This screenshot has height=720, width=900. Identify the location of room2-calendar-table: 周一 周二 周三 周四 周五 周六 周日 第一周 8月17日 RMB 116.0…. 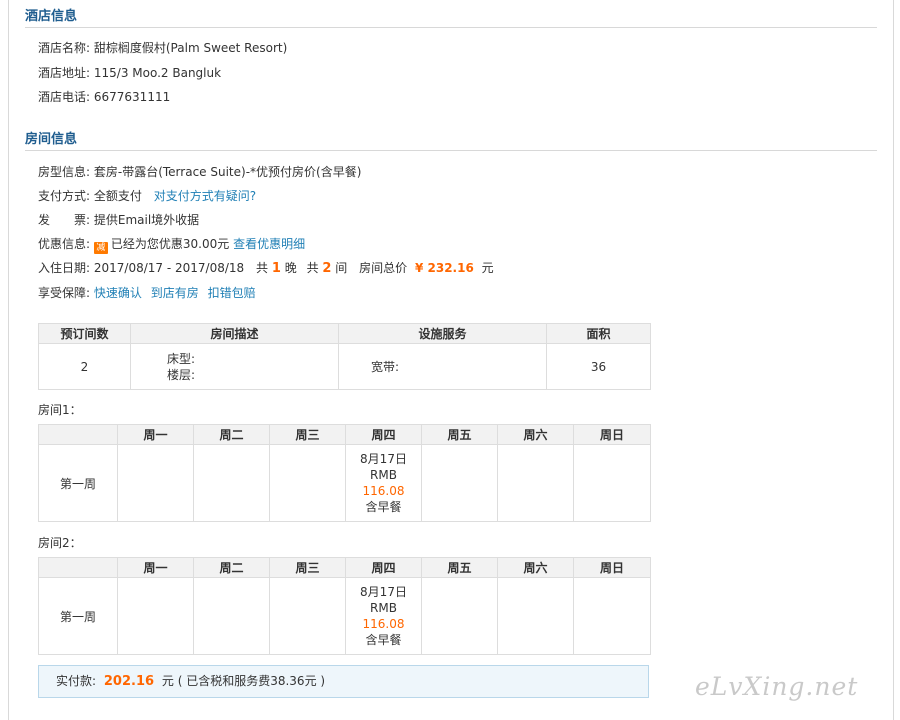
(344, 606).